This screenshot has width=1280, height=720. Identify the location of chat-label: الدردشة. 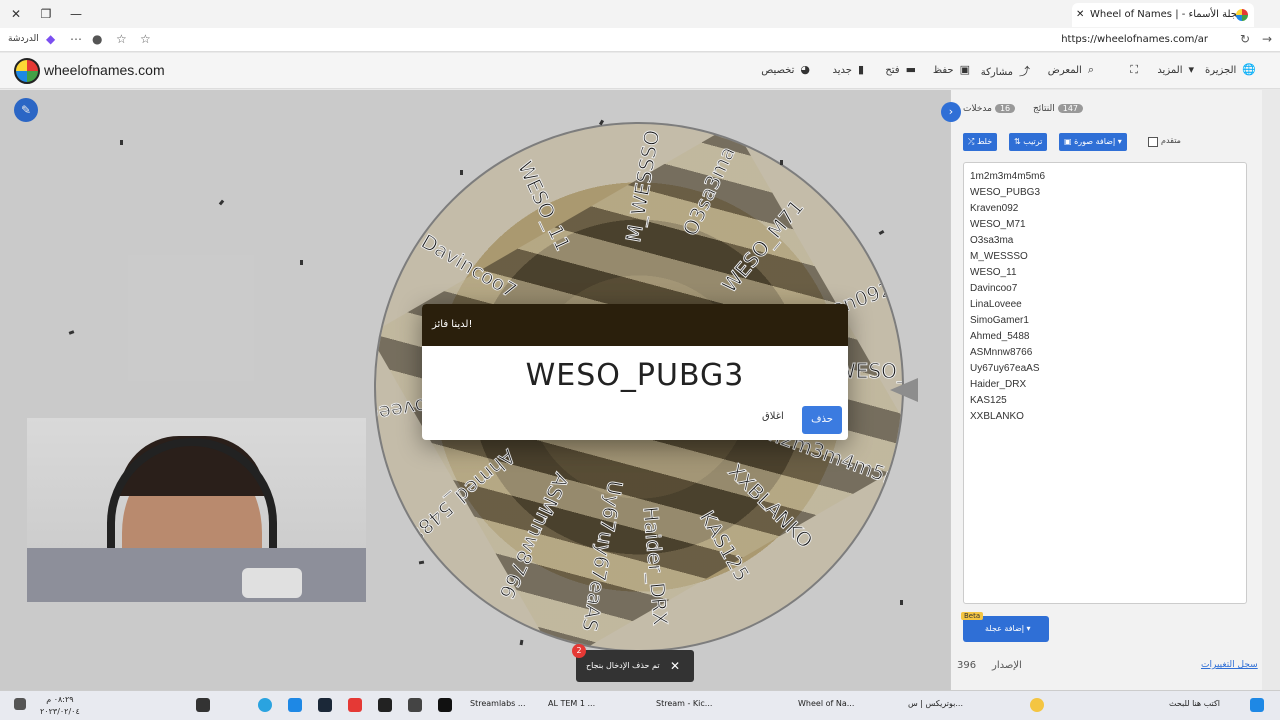
(23, 39).